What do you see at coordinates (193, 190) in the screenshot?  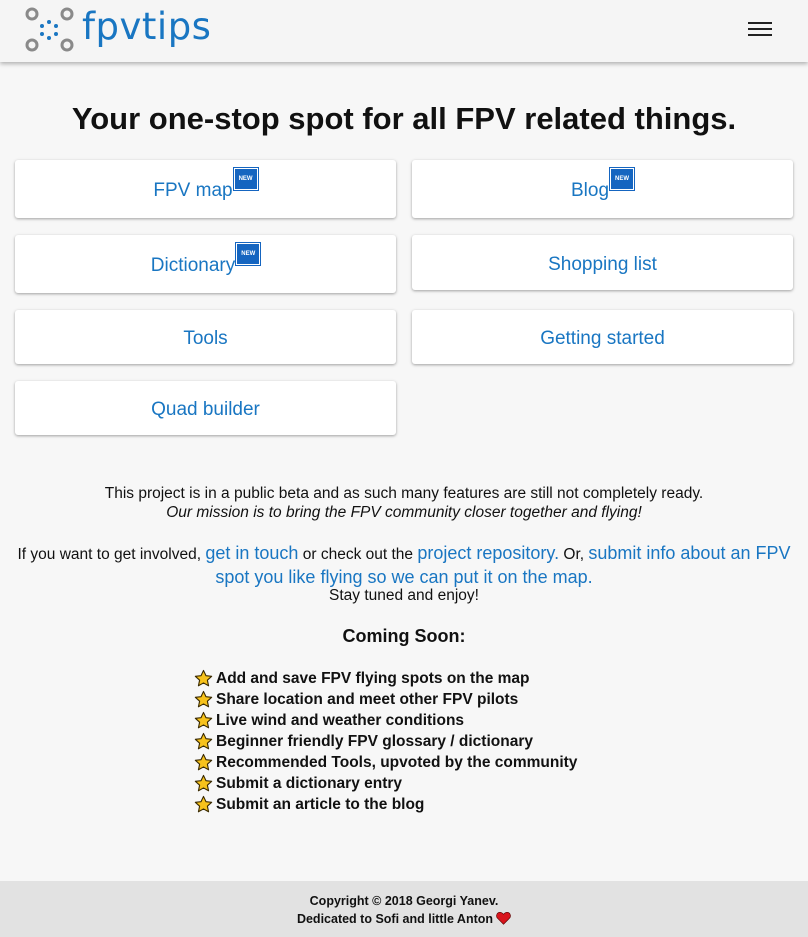 I see `nav-card-label: FPV map` at bounding box center [193, 190].